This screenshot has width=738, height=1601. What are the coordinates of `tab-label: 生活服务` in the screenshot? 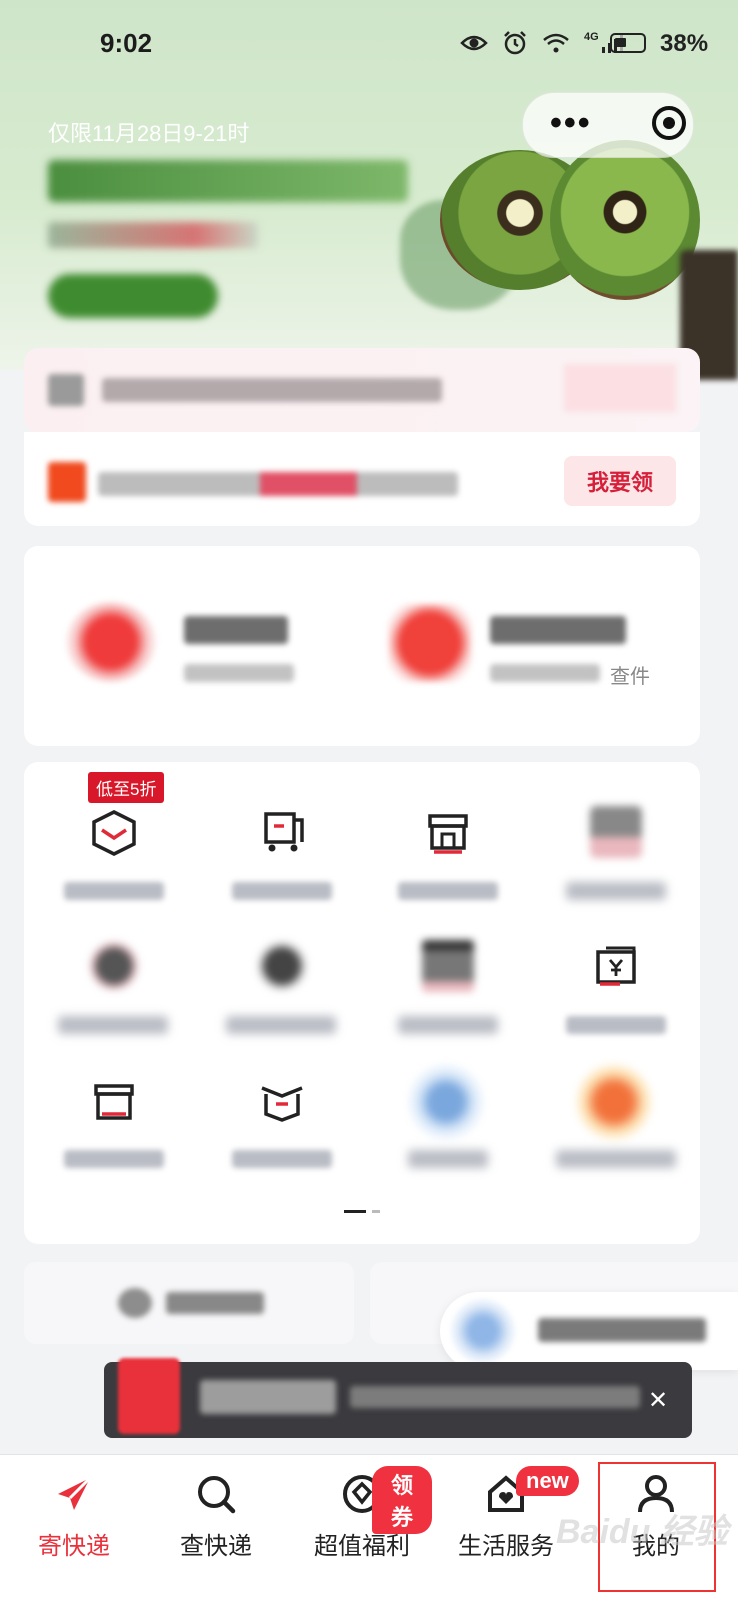 It's located at (506, 1546).